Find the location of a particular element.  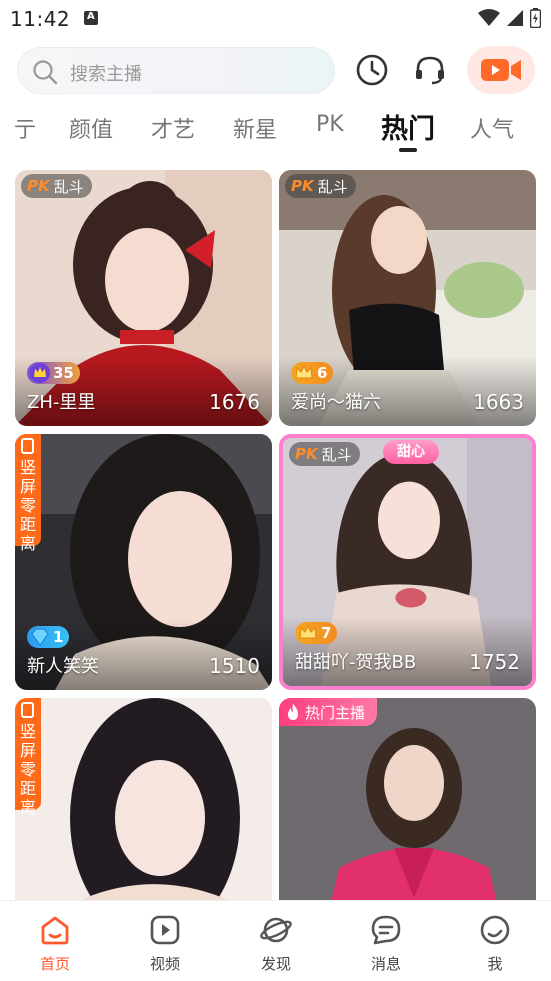

streamer-name: 新人笑笑 is located at coordinates (63, 666).